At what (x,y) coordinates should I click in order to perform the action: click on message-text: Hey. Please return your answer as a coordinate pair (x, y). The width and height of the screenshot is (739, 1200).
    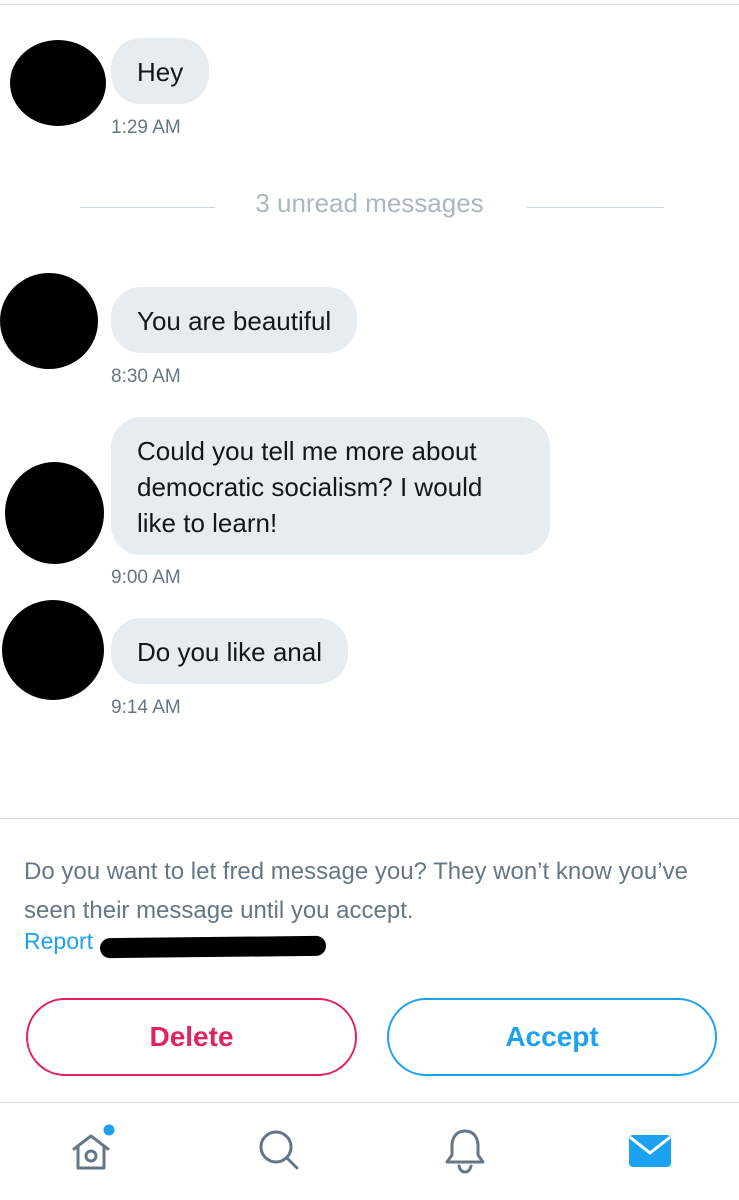
    Looking at the image, I should click on (160, 72).